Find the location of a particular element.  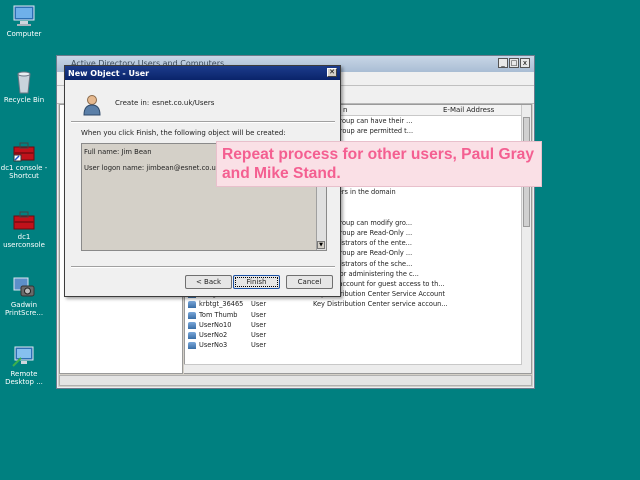

camera-icon is located at coordinates (24, 287).